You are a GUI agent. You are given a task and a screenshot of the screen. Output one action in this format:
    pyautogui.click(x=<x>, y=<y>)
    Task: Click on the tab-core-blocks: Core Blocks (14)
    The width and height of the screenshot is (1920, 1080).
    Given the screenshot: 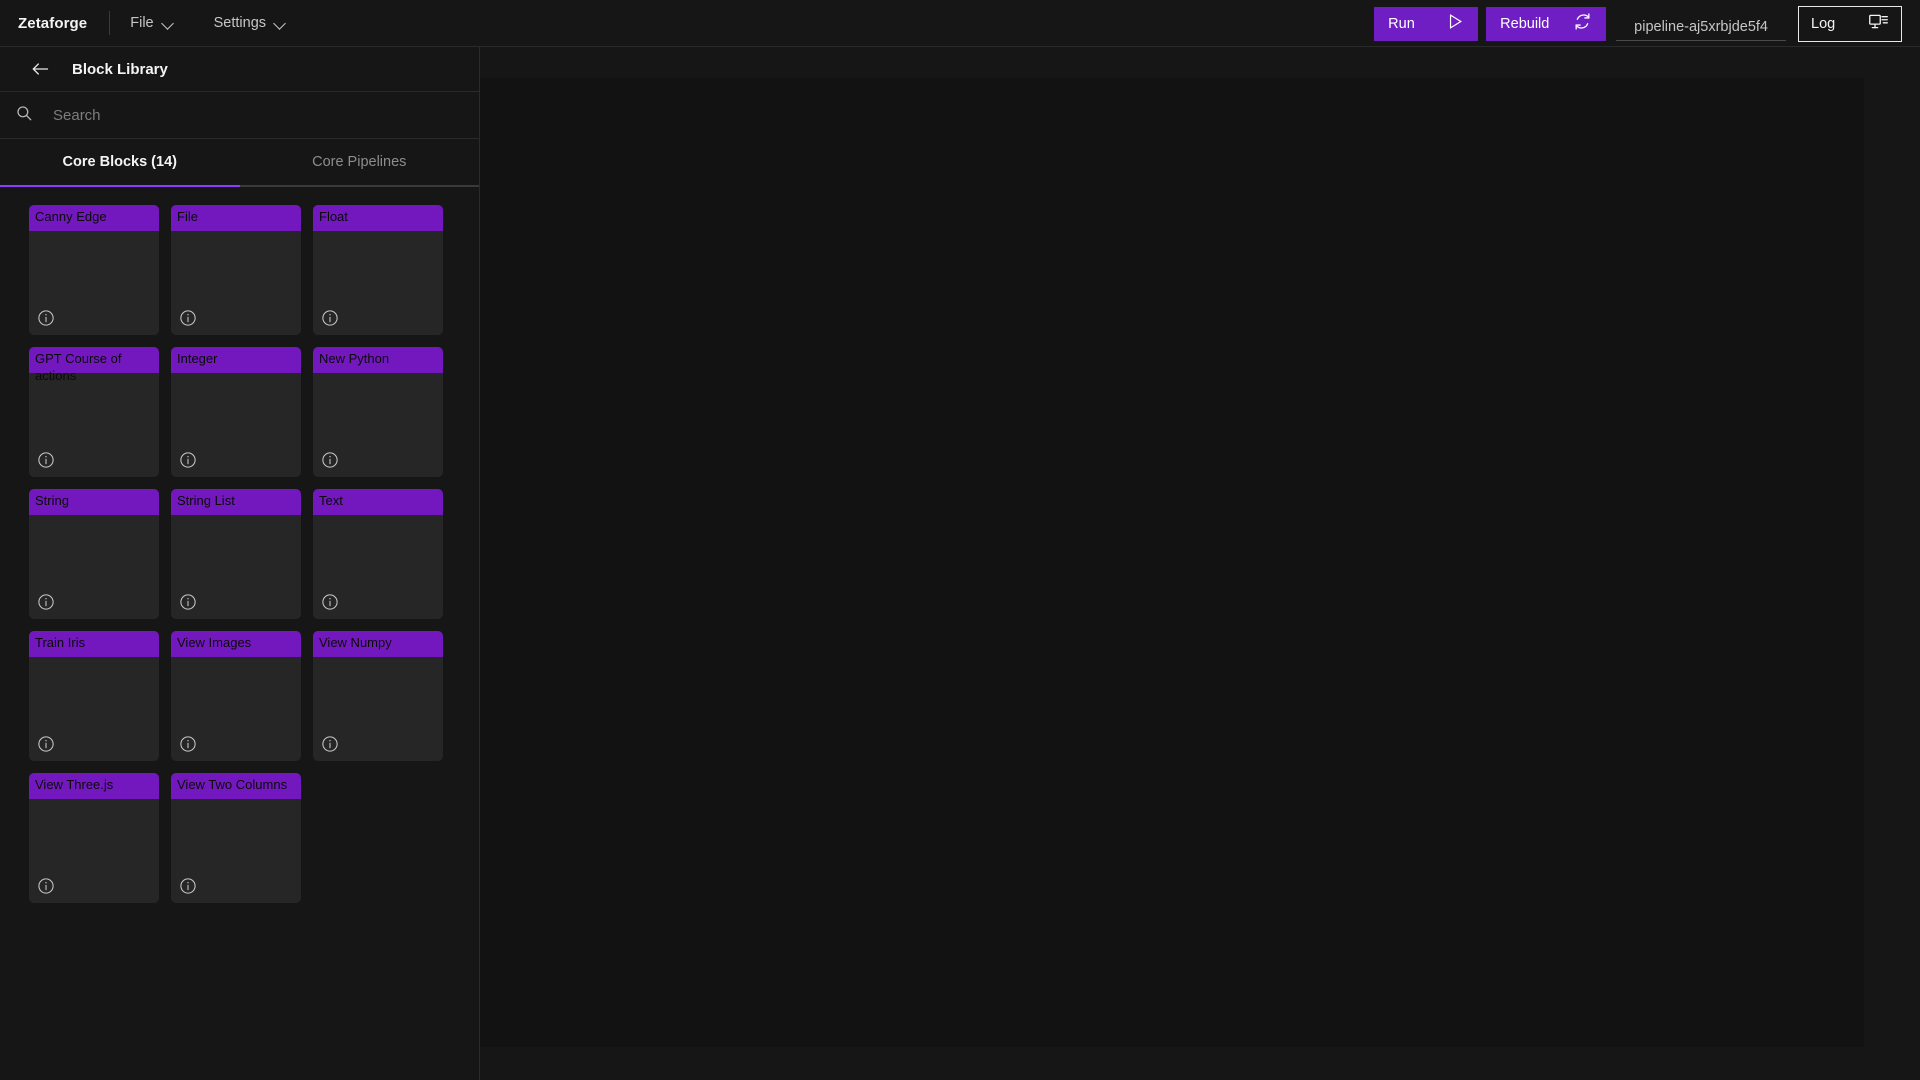 What is the action you would take?
    pyautogui.click(x=120, y=163)
    